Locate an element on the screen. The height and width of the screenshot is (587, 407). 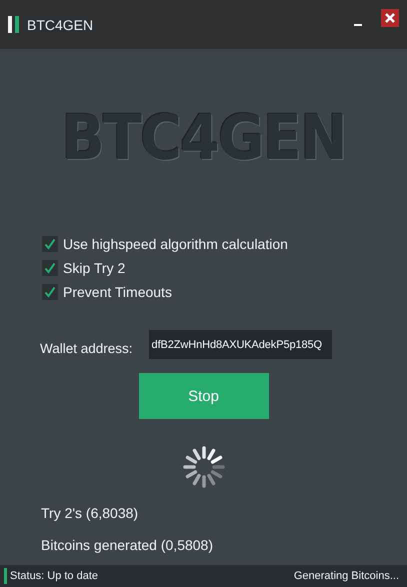
app-icon is located at coordinates (13, 24).